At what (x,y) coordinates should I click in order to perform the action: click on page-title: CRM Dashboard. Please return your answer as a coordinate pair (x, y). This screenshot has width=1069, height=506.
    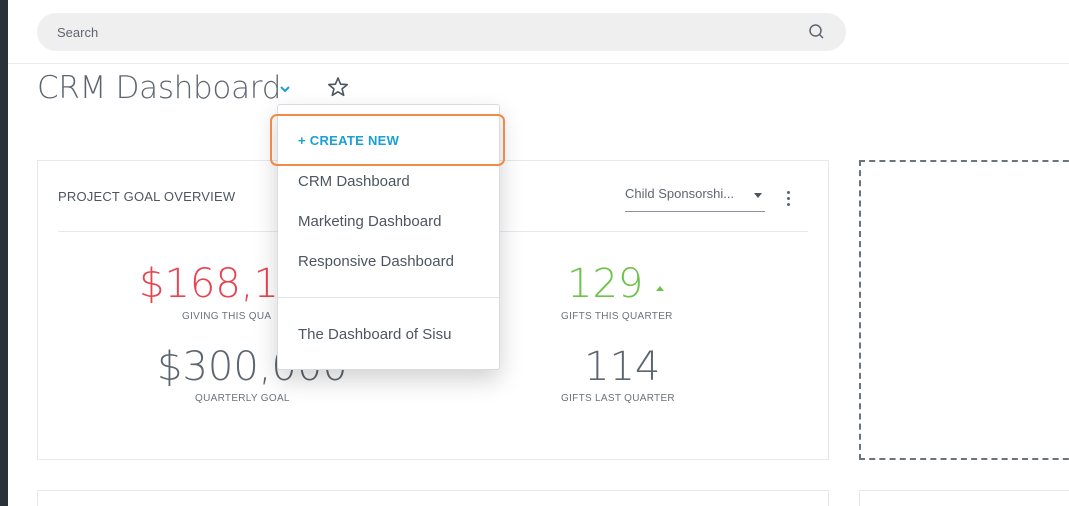
    Looking at the image, I should click on (159, 88).